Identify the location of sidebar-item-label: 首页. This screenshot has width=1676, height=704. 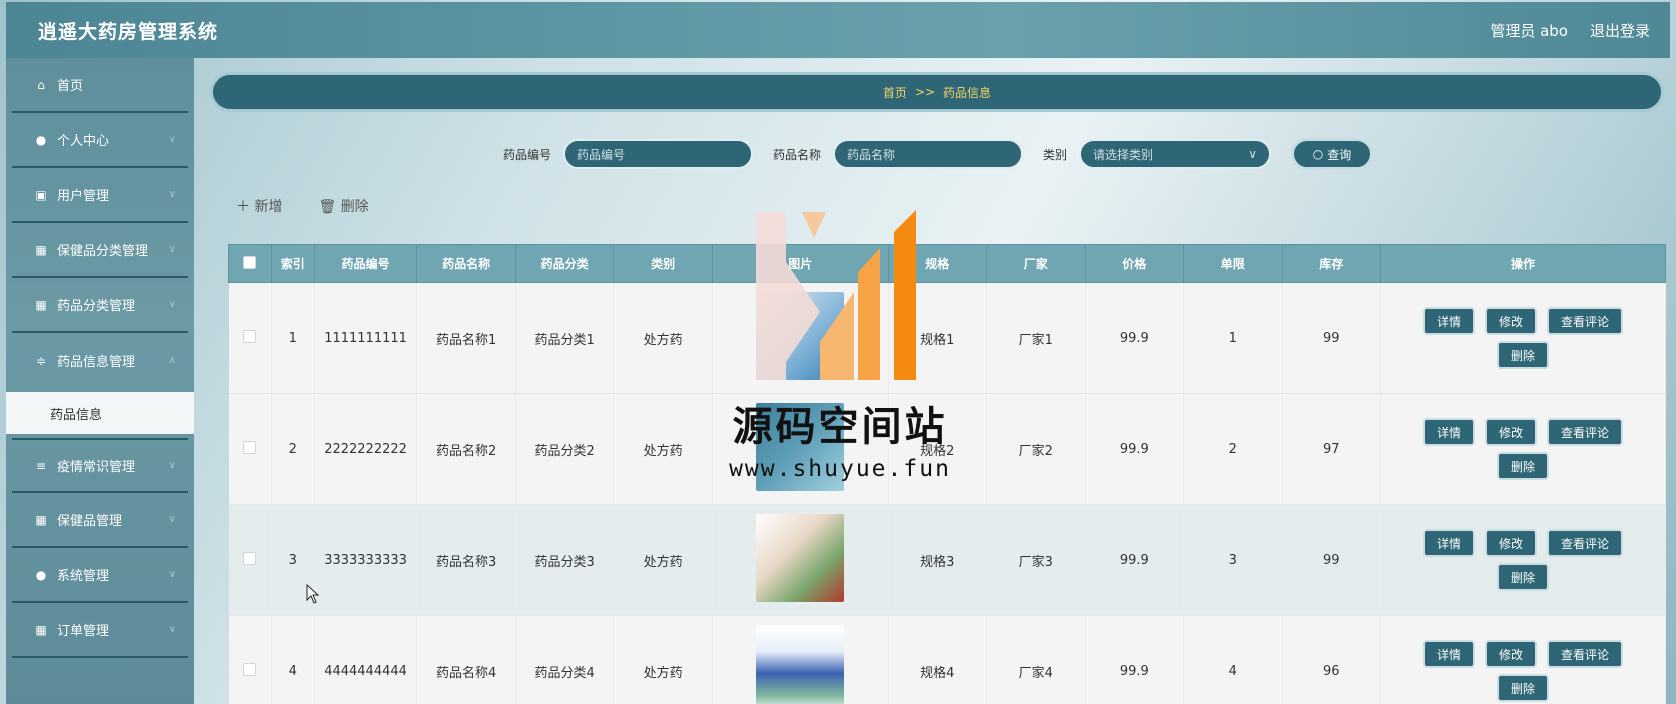
(70, 86).